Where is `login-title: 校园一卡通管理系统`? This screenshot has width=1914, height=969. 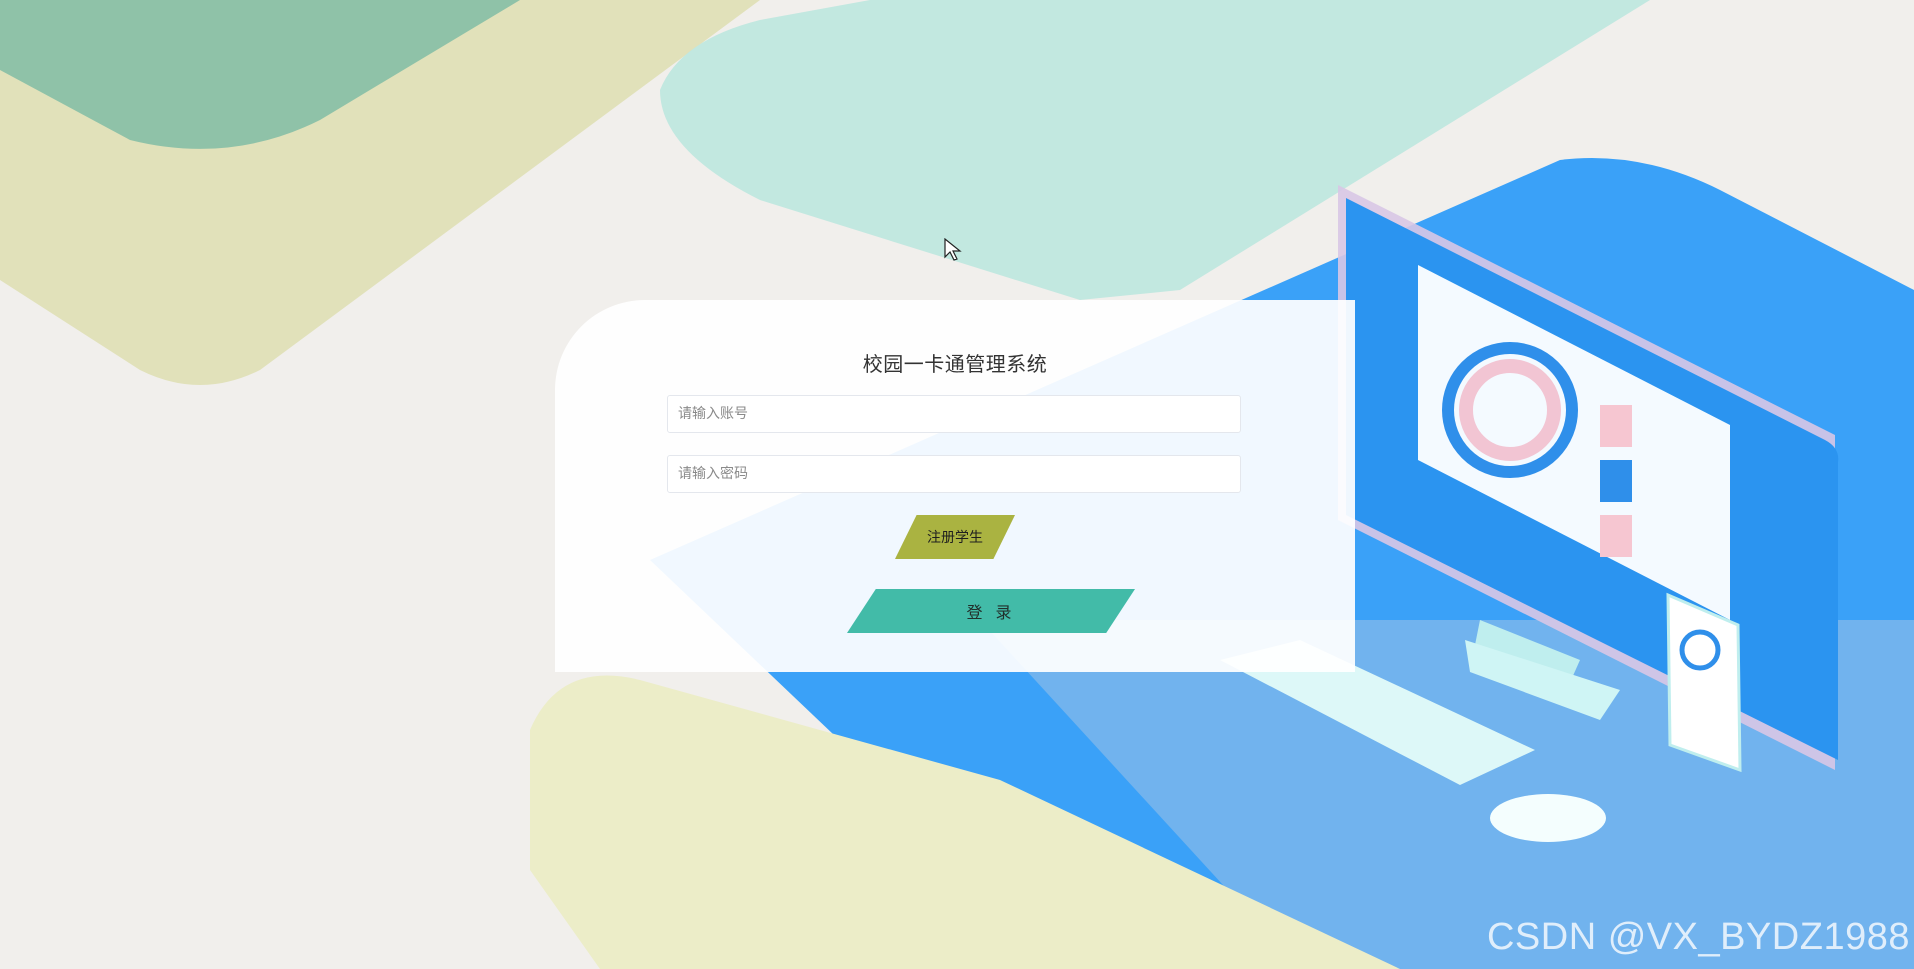 login-title: 校园一卡通管理系统 is located at coordinates (955, 364).